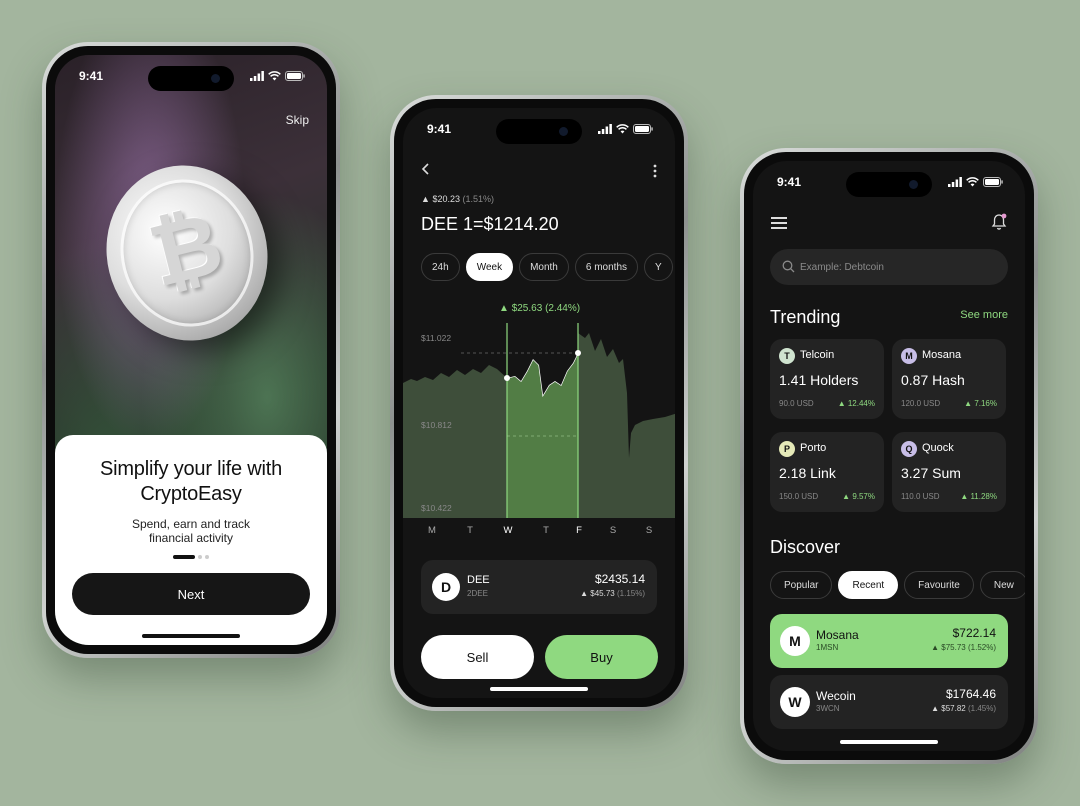  Describe the element at coordinates (828, 708) in the screenshot. I see `discover-symbol: 3WCN` at that location.